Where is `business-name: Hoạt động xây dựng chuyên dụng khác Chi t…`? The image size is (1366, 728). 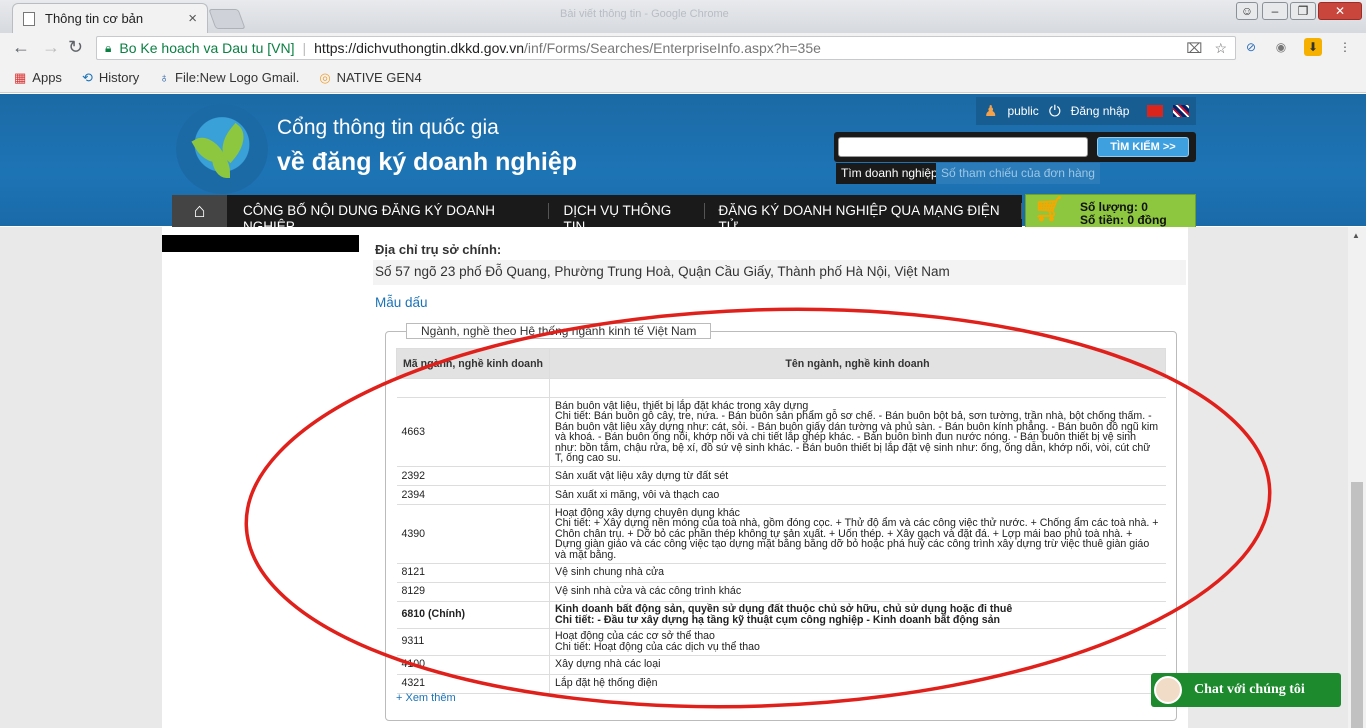
business-name: Hoạt động xây dựng chuyên dụng khác Chi t… is located at coordinates (857, 534).